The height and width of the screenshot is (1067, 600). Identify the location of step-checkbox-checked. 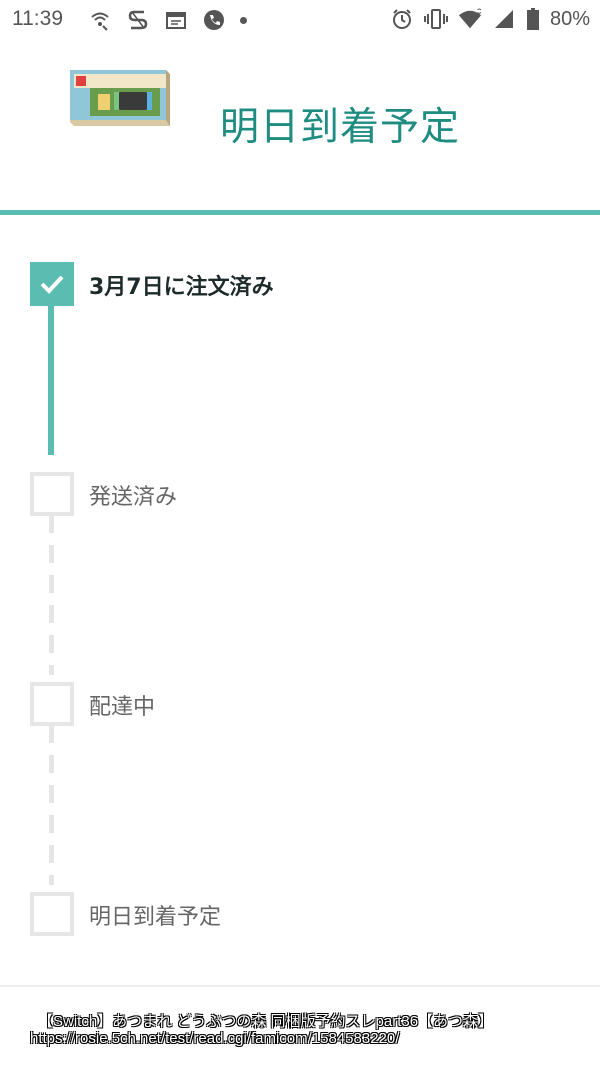
(52, 284).